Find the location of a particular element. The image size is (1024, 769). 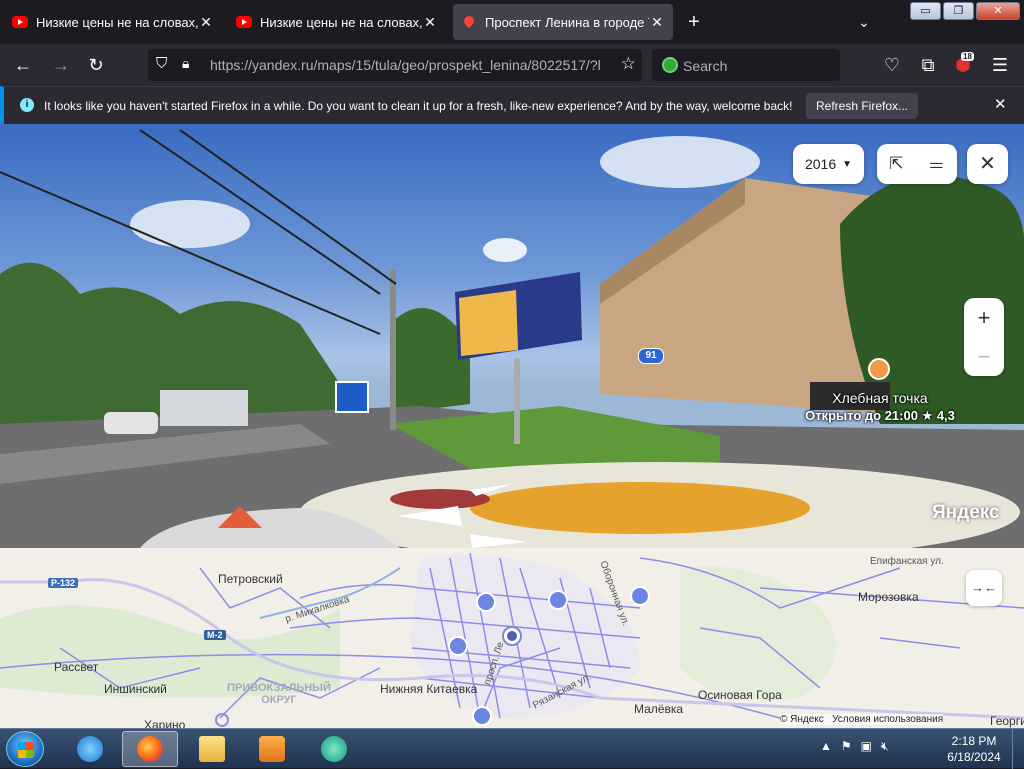

taskbar-app is located at coordinates (334, 749).